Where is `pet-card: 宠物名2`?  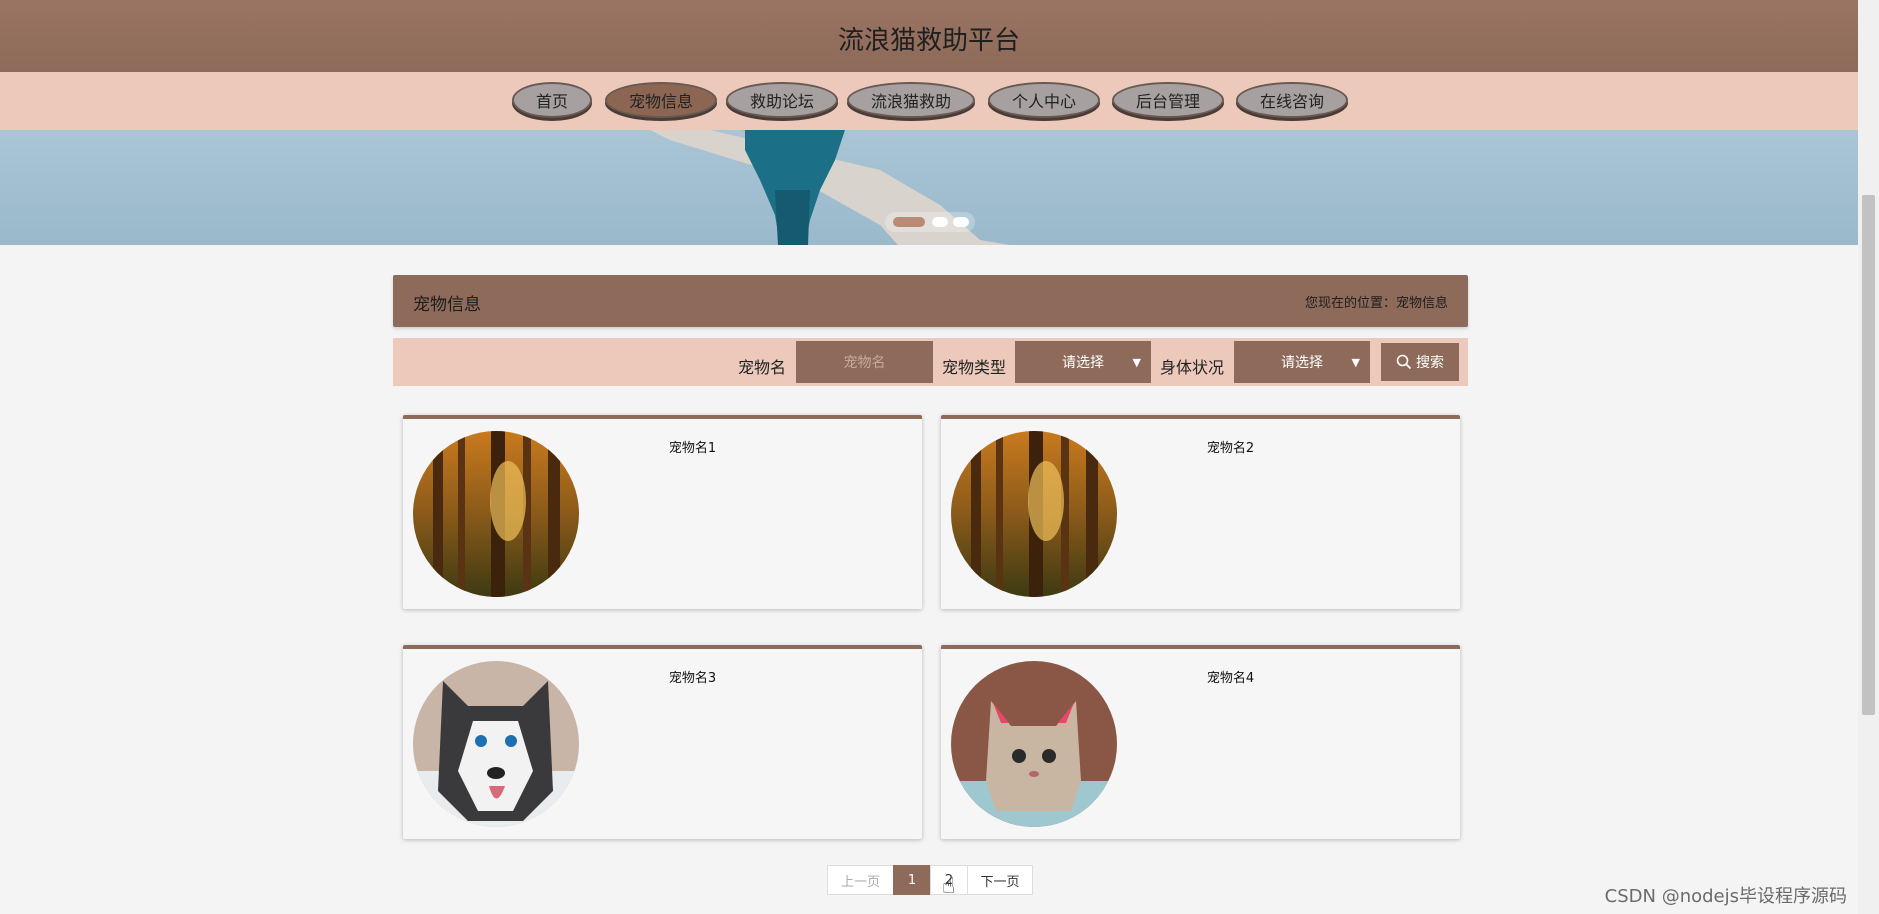 pet-card: 宠物名2 is located at coordinates (1200, 512).